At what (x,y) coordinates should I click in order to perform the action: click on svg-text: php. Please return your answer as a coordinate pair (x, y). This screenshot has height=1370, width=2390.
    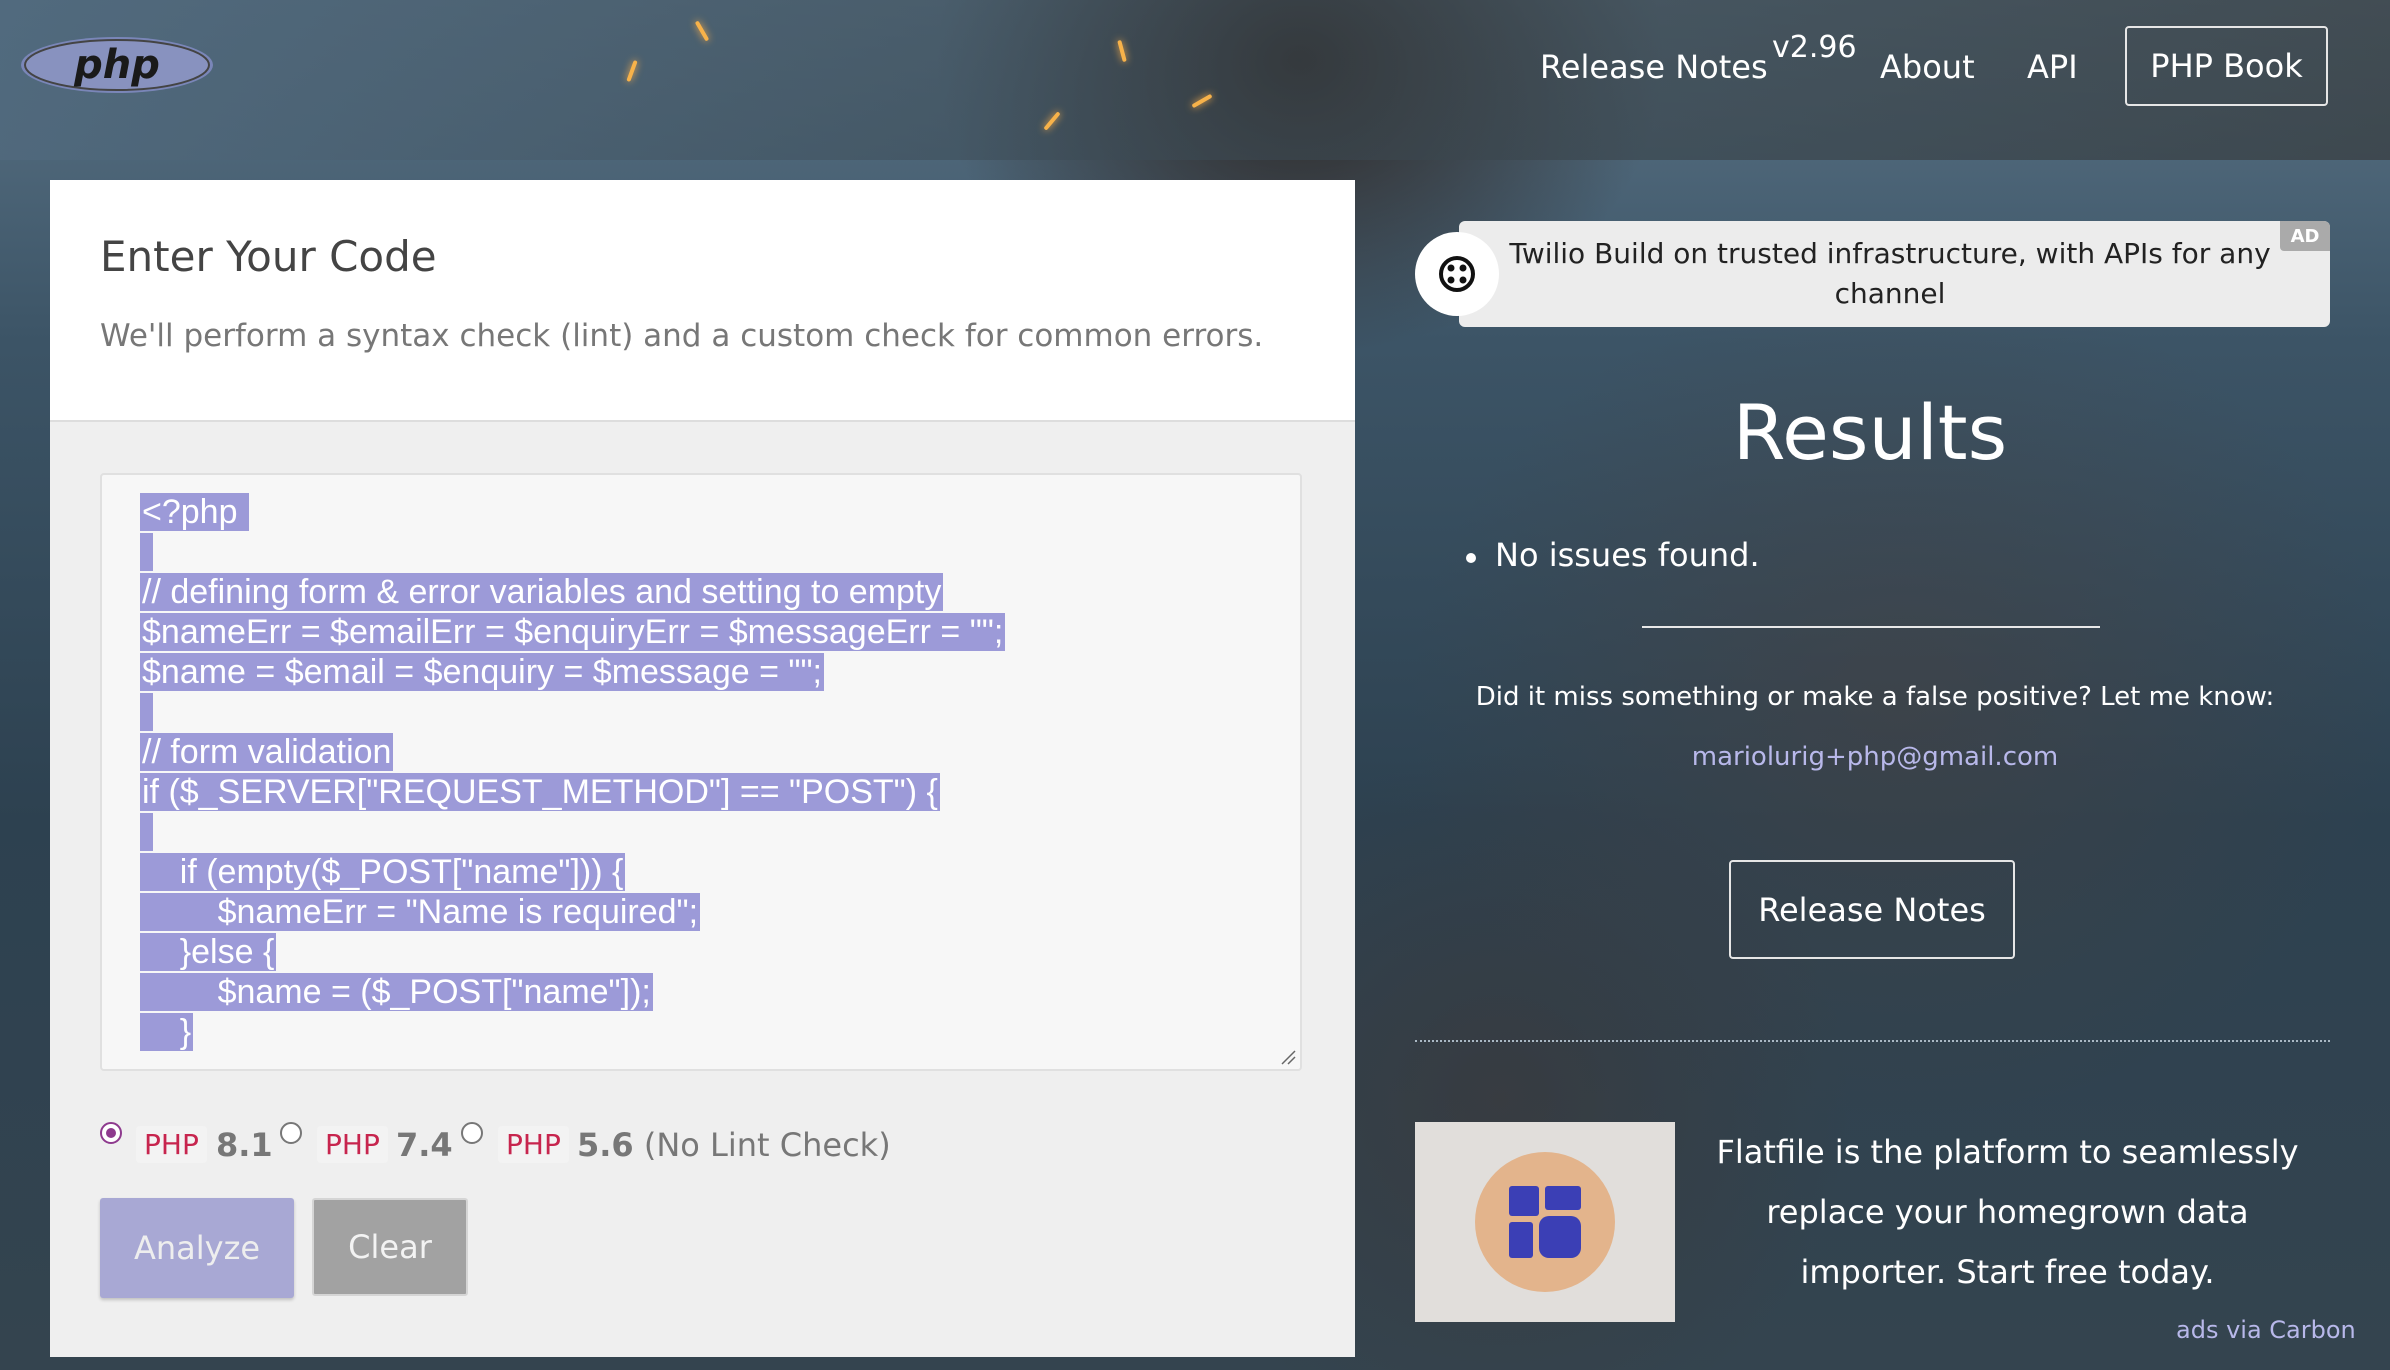
    Looking at the image, I should click on (116, 65).